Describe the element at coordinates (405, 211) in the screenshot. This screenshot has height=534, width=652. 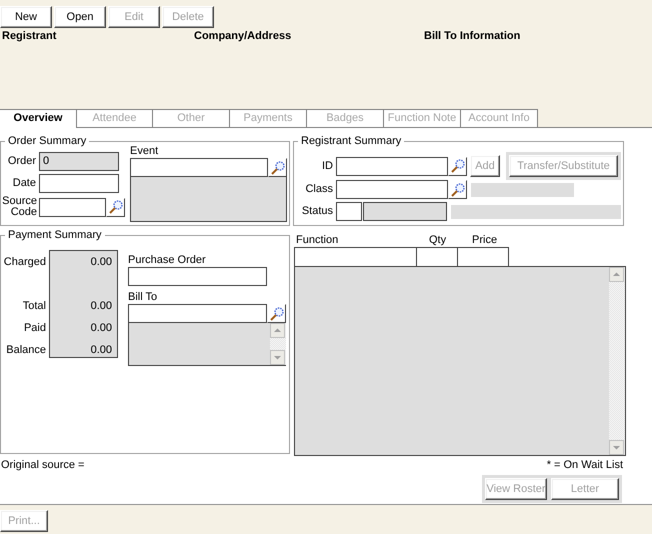
I see `status-field` at that location.